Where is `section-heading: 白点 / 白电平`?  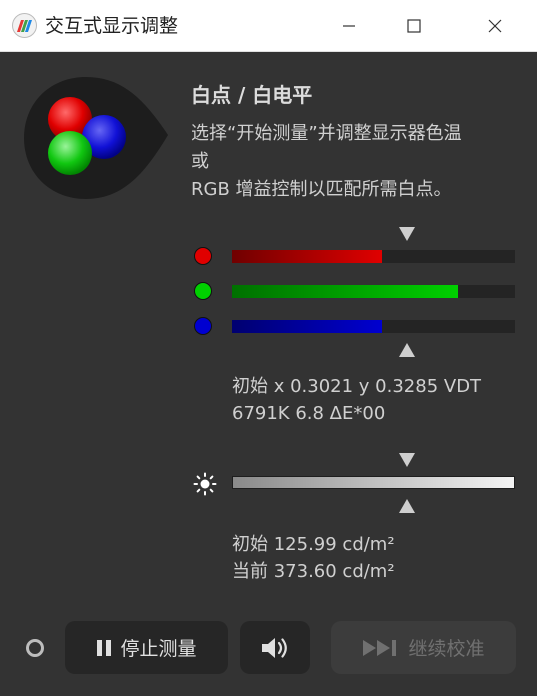 section-heading: 白点 / 白电平 is located at coordinates (252, 95).